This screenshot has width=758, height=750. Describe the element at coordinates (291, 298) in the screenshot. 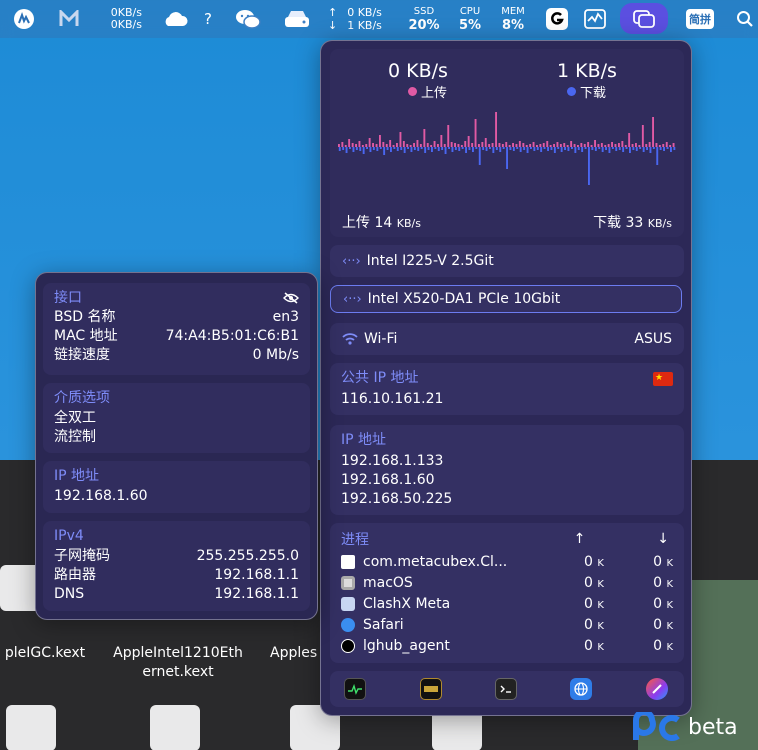

I see `eye-slash-icon` at that location.